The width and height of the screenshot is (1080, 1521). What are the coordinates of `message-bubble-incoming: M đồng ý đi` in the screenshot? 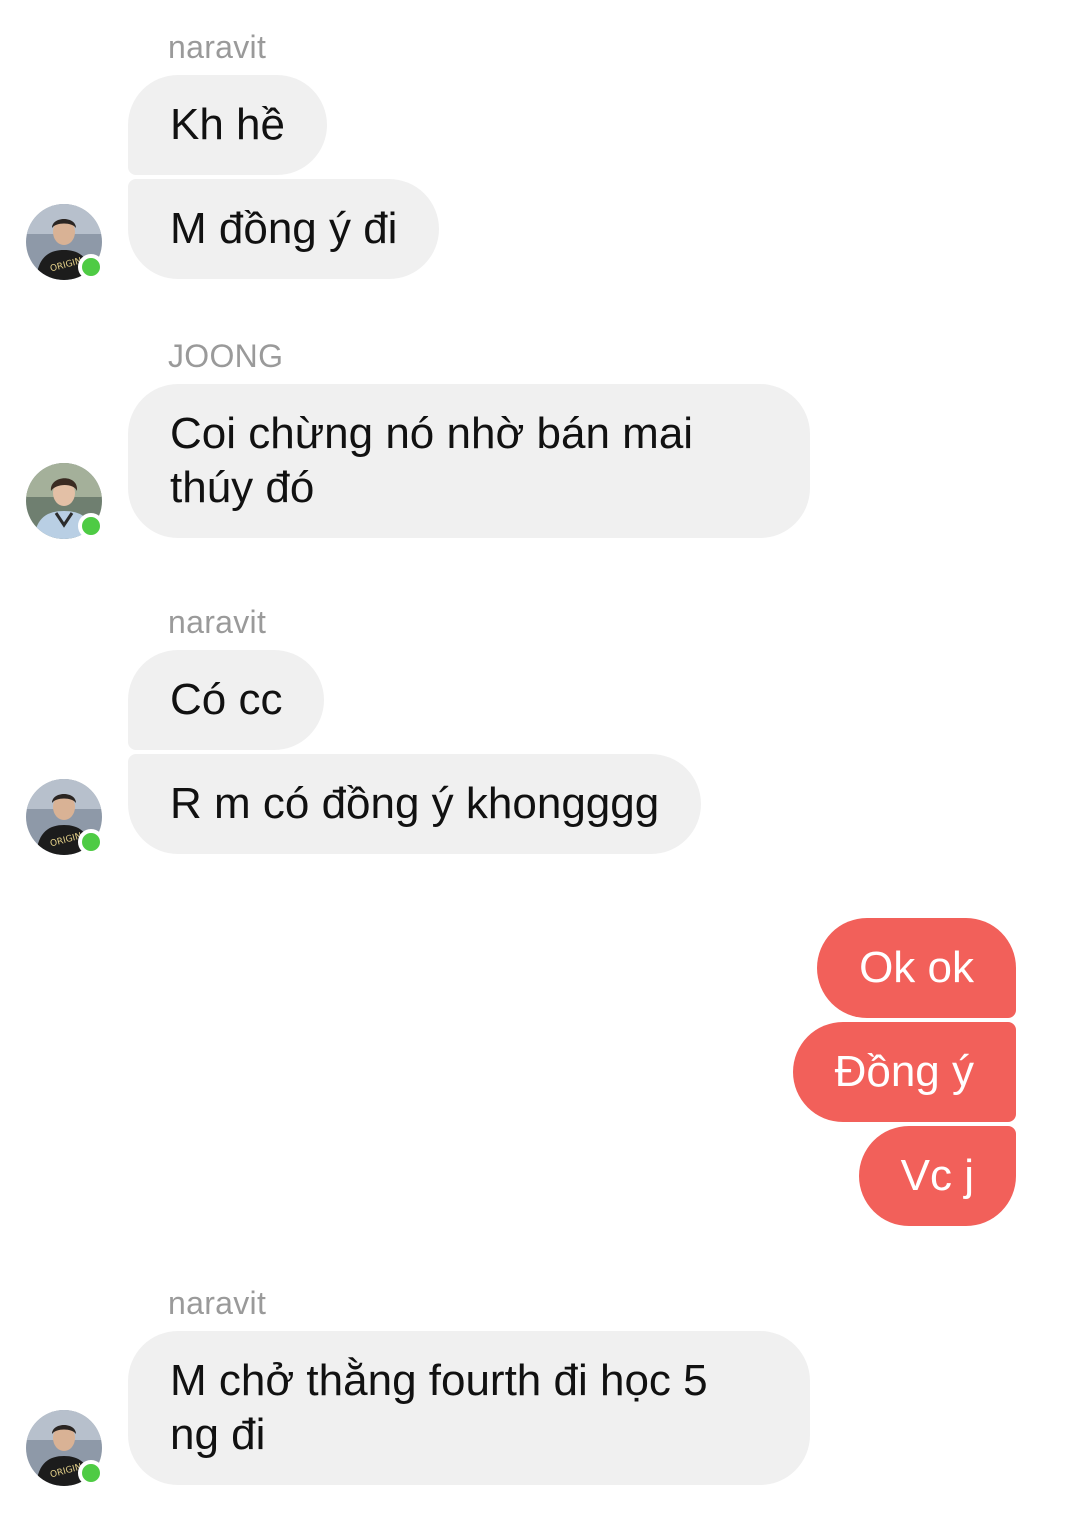 It's located at (284, 229).